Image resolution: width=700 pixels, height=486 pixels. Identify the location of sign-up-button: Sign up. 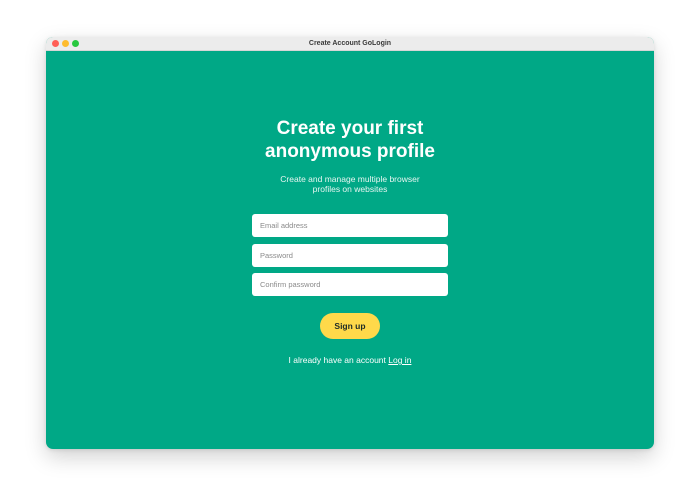
(350, 326).